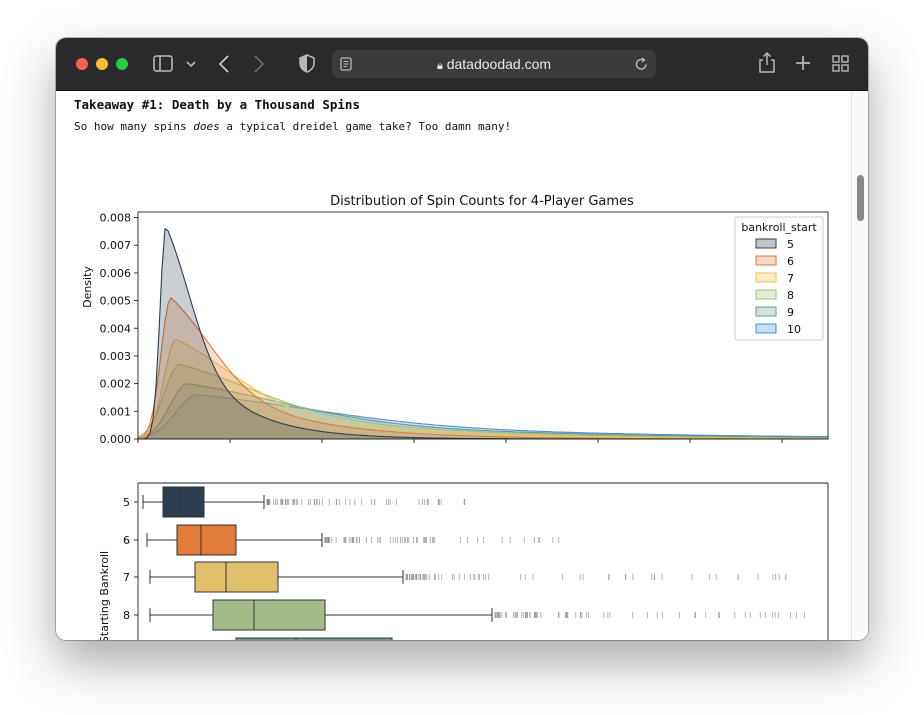 This screenshot has width=924, height=715. Describe the element at coordinates (126, 502) in the screenshot. I see `boxplot-y-tick-label: 5` at that location.